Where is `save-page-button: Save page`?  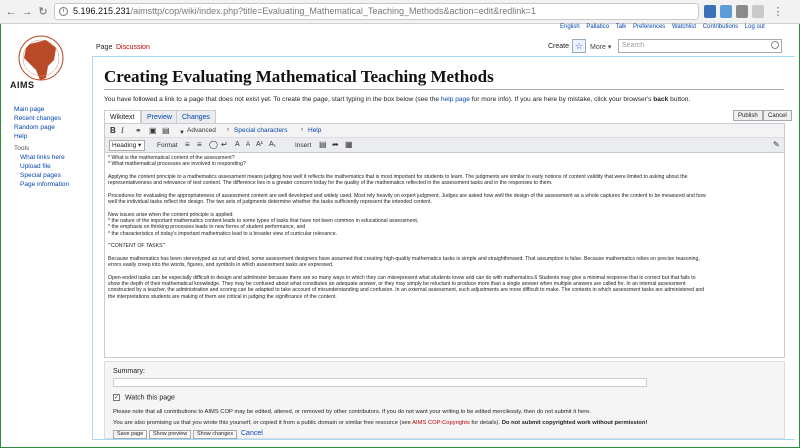
save-page-button: Save page is located at coordinates (130, 434).